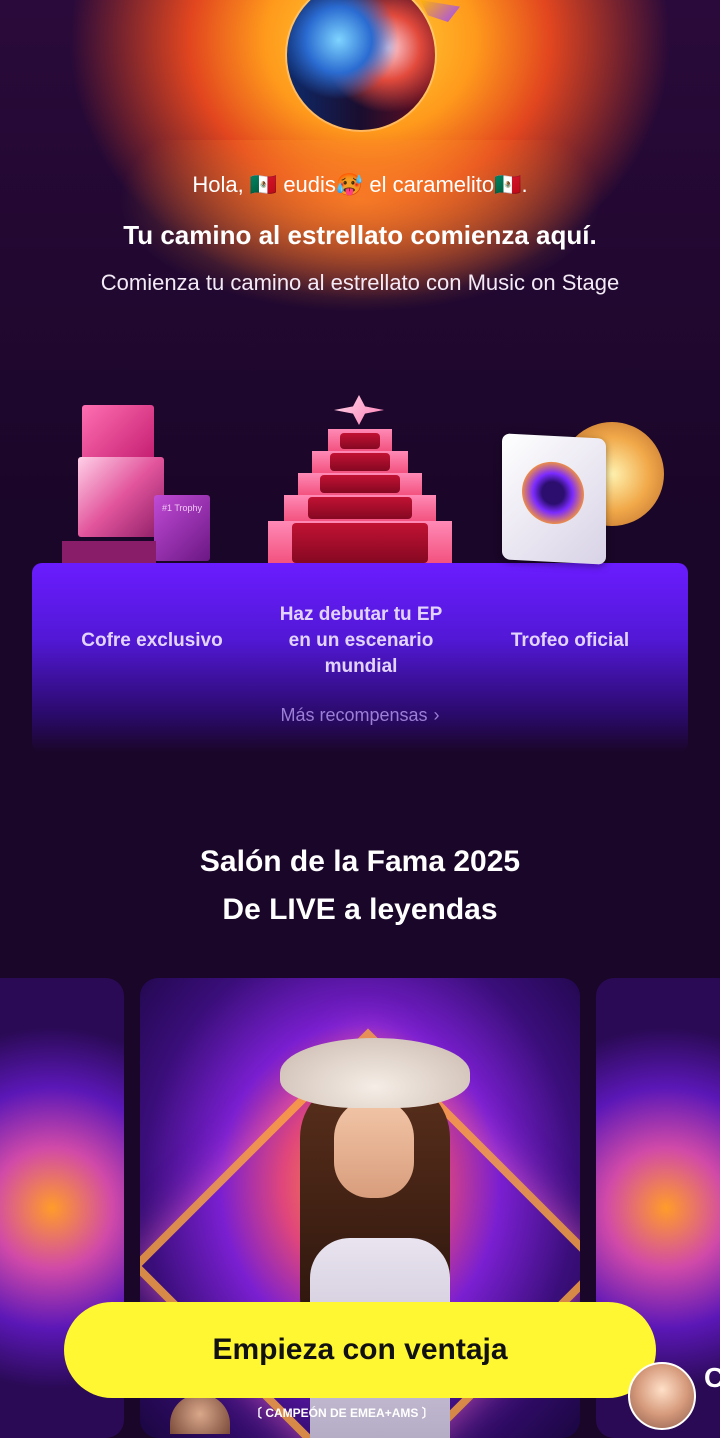 Image resolution: width=720 pixels, height=1438 pixels. What do you see at coordinates (342, 1413) in the screenshot?
I see `card-caption: 〔 CAMPEÓN DE EMEA+AMS 〕` at bounding box center [342, 1413].